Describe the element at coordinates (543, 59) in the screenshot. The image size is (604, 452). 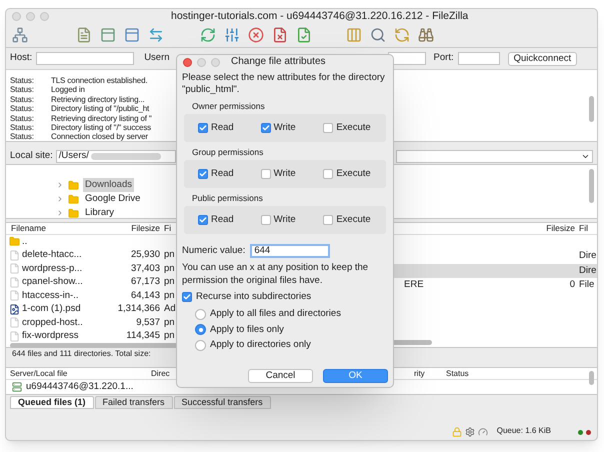
I see `quickconnect-button: Quickconnect` at that location.